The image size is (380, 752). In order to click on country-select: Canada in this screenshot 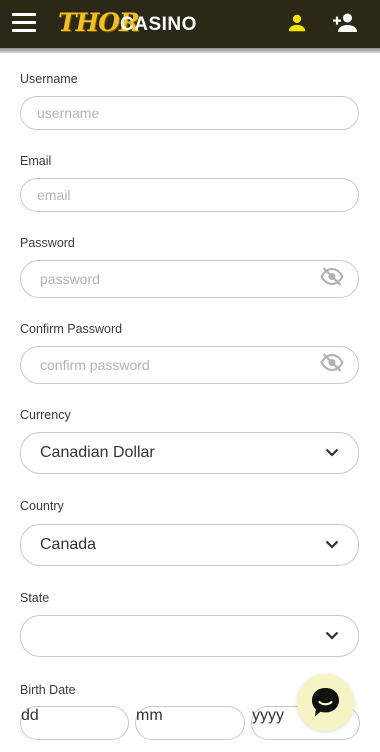, I will do `click(189, 545)`.